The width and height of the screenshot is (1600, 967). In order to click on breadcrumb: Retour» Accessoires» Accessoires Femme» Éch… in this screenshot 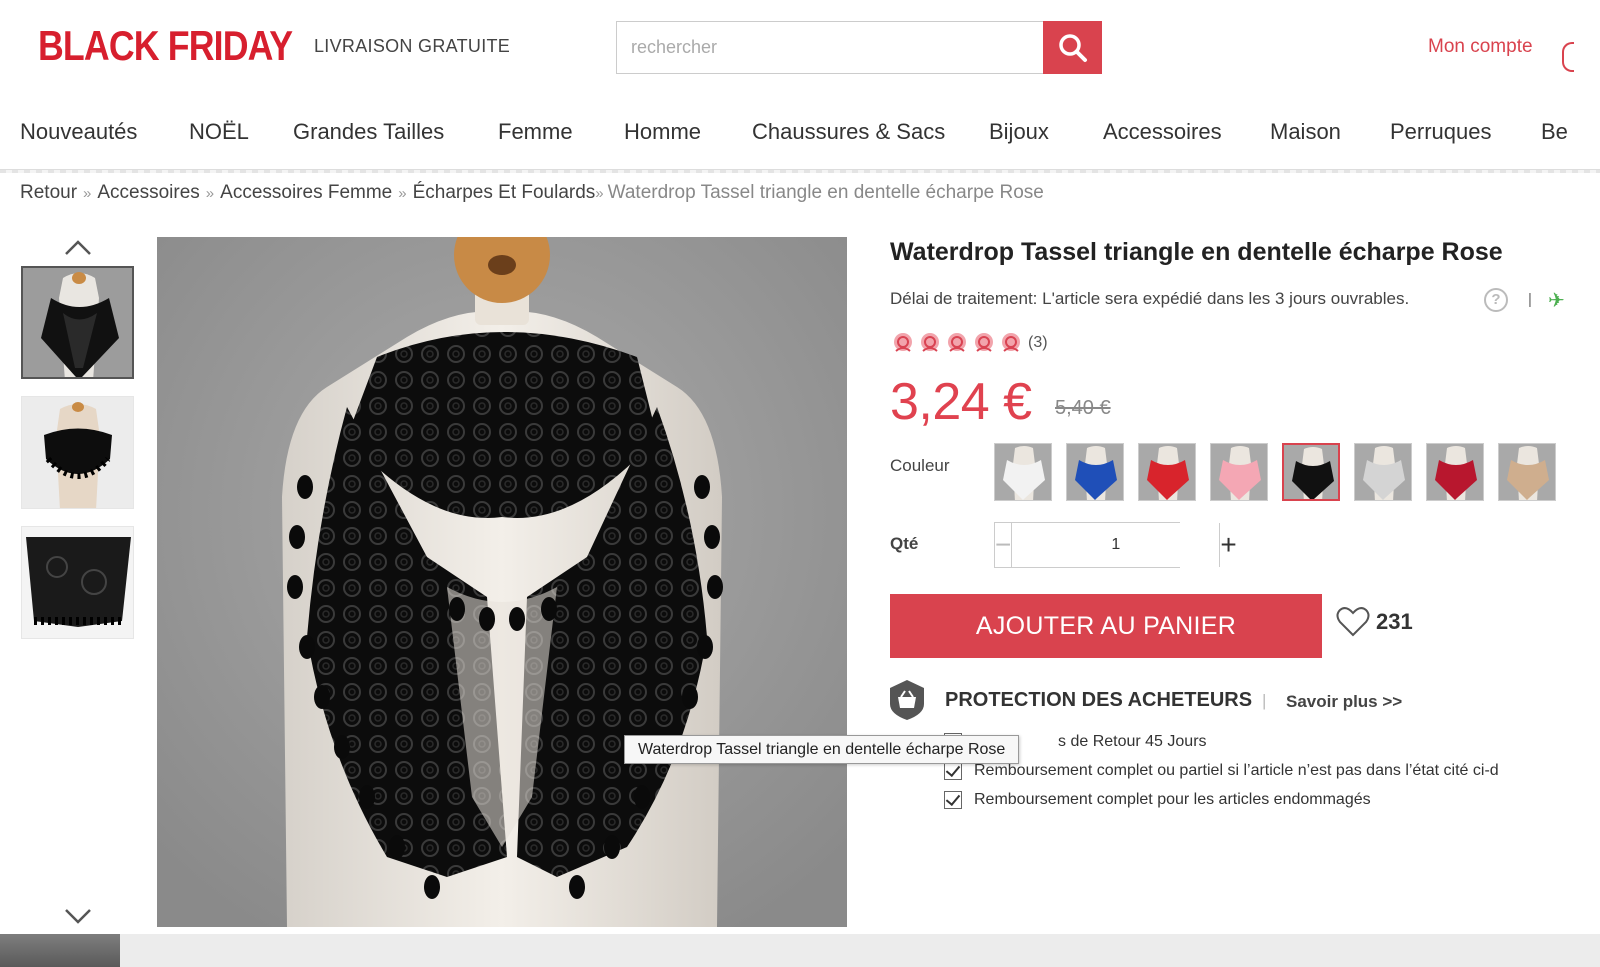, I will do `click(532, 193)`.